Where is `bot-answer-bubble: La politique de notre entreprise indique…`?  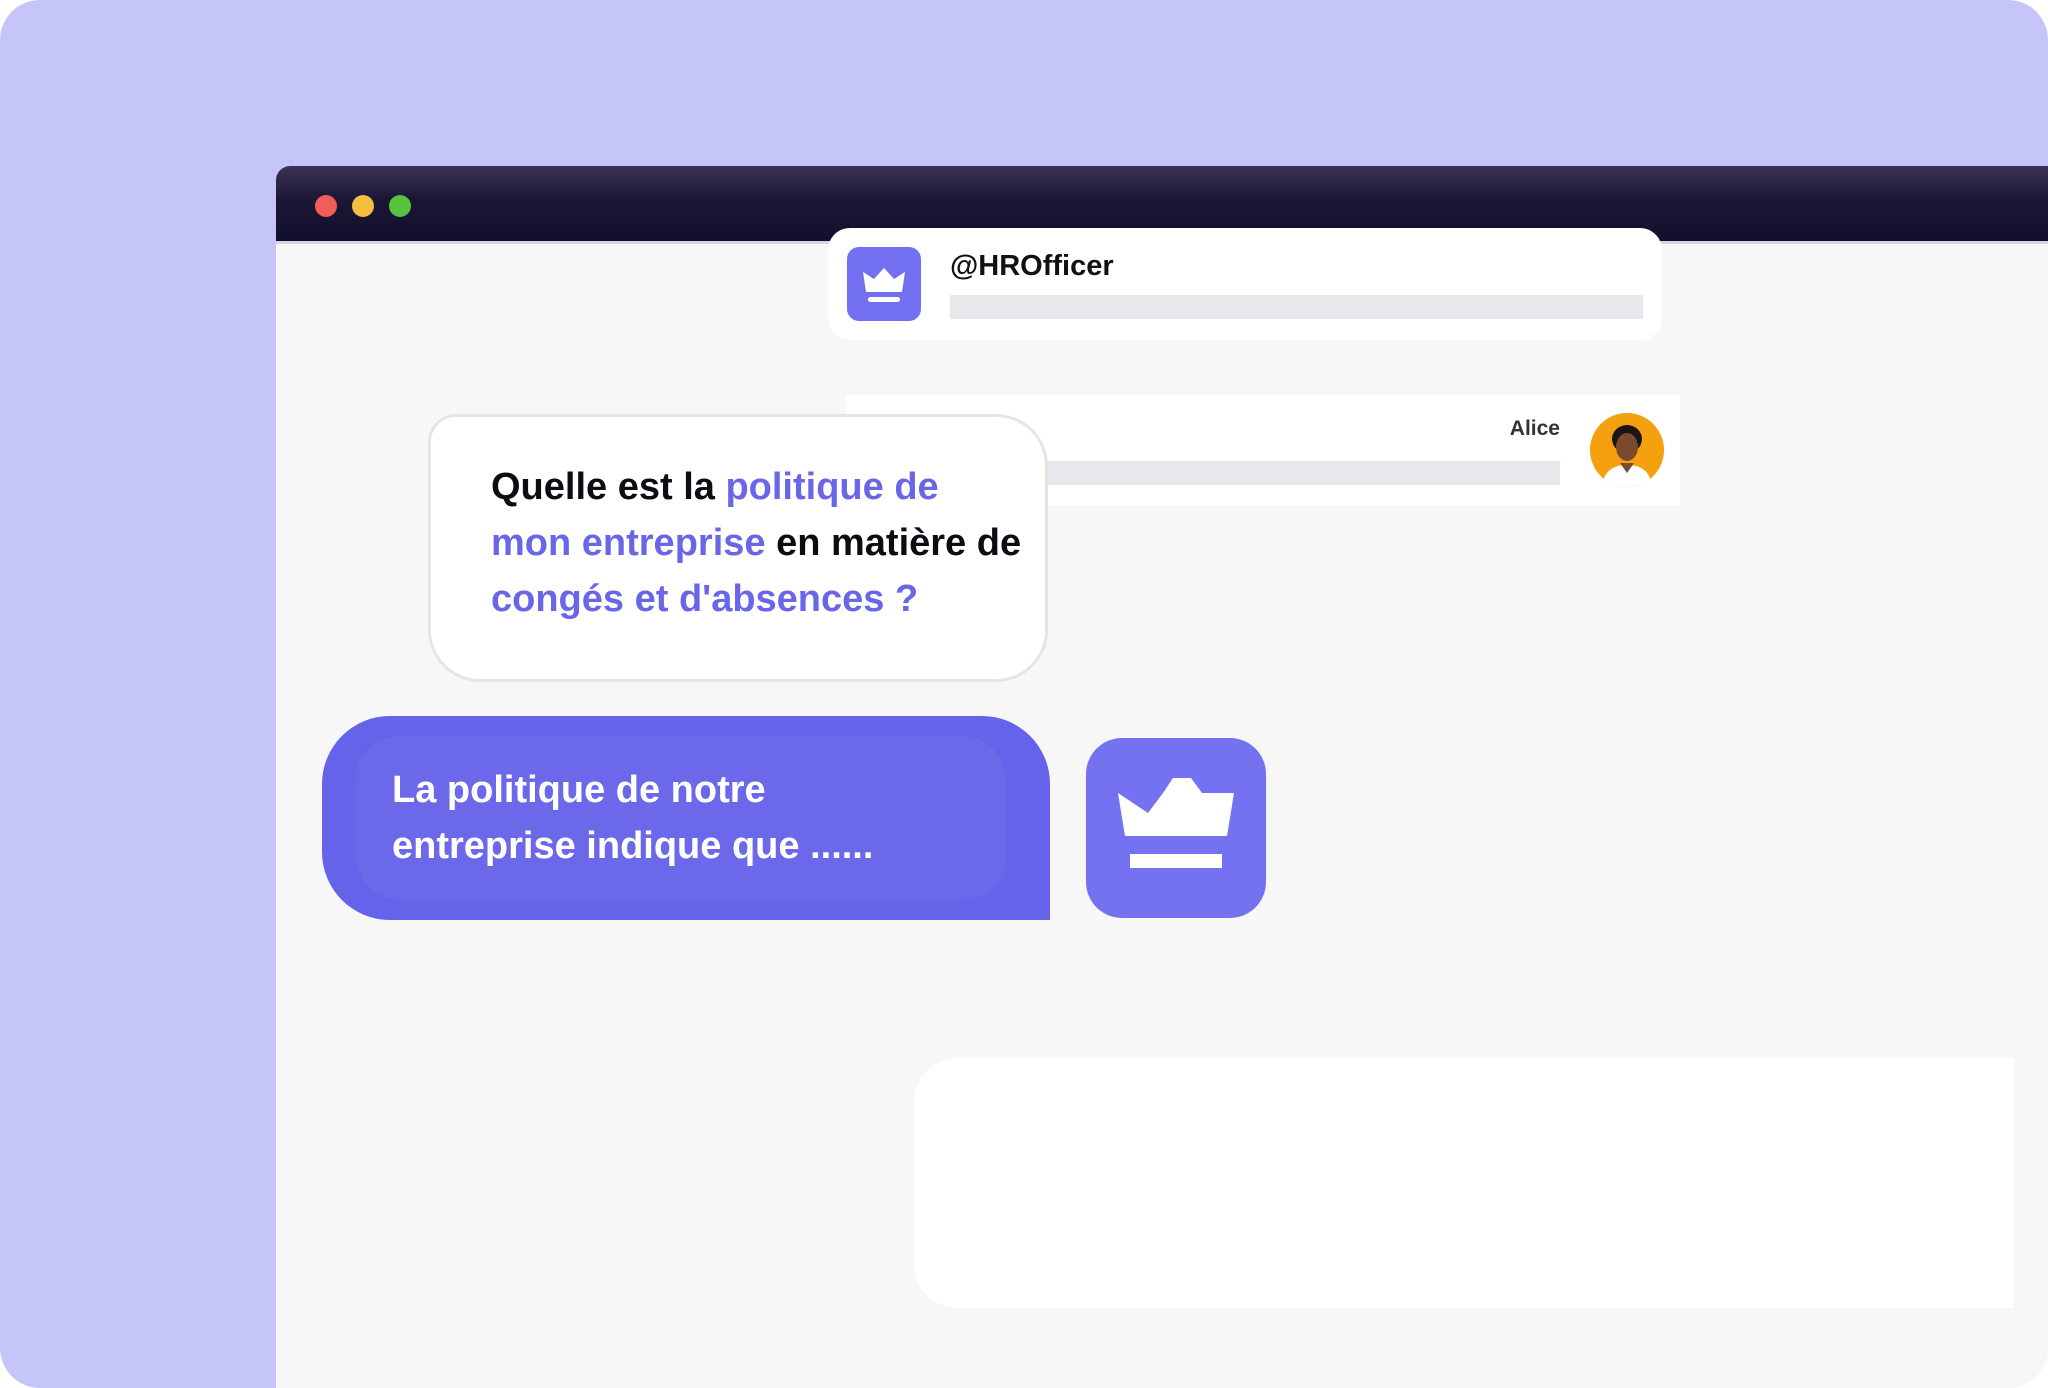
bot-answer-bubble: La politique de notre entreprise indique… is located at coordinates (686, 818).